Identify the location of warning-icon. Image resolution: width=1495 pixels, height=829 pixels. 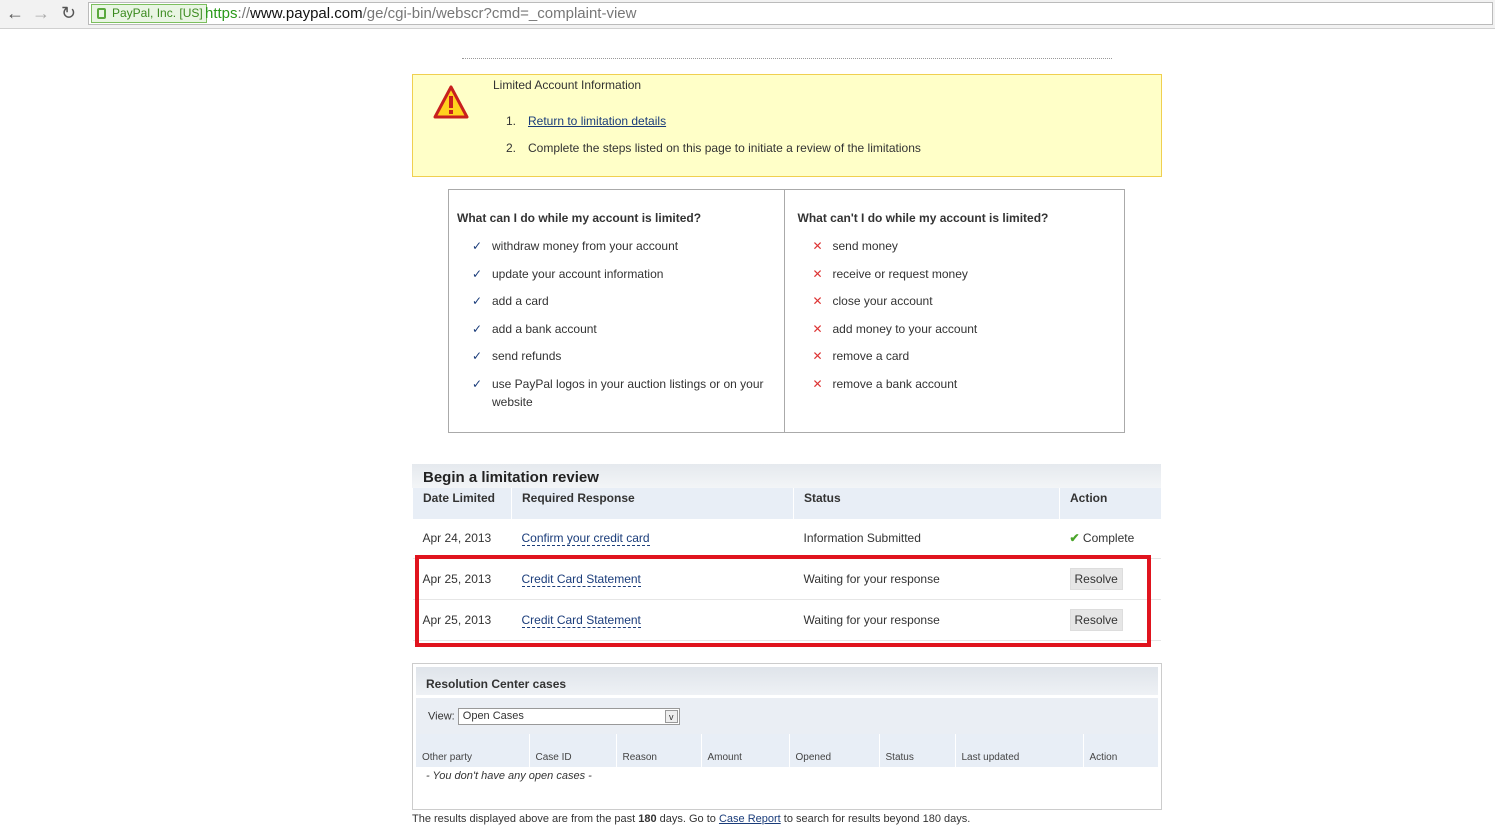
(451, 102).